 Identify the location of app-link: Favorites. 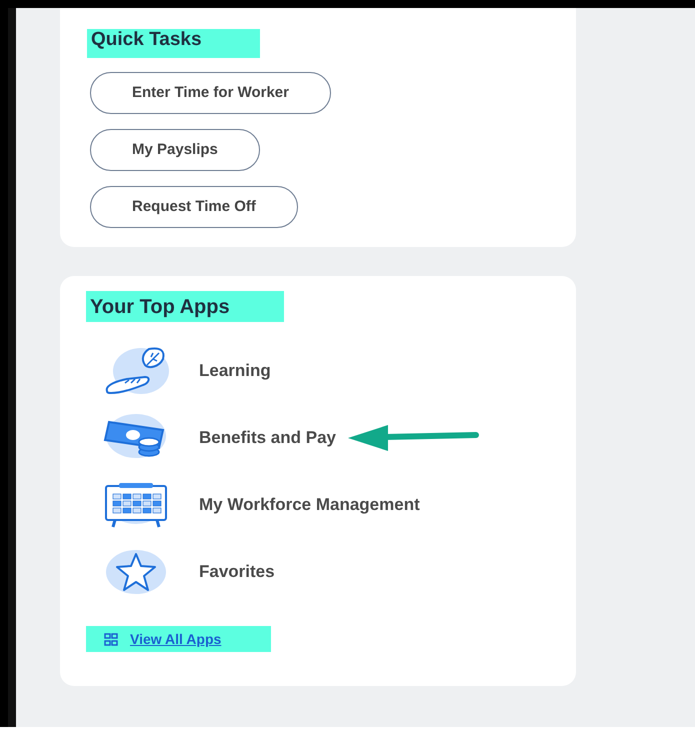
(237, 571).